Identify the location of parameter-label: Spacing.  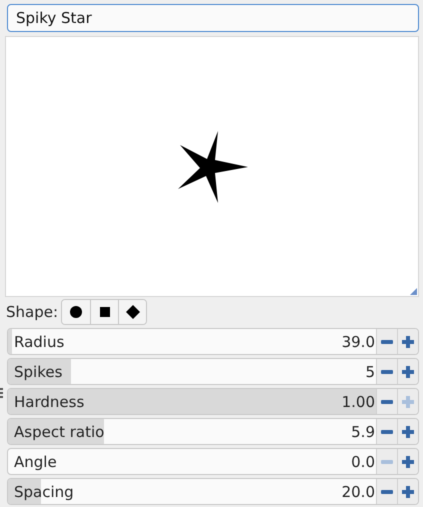
(44, 491).